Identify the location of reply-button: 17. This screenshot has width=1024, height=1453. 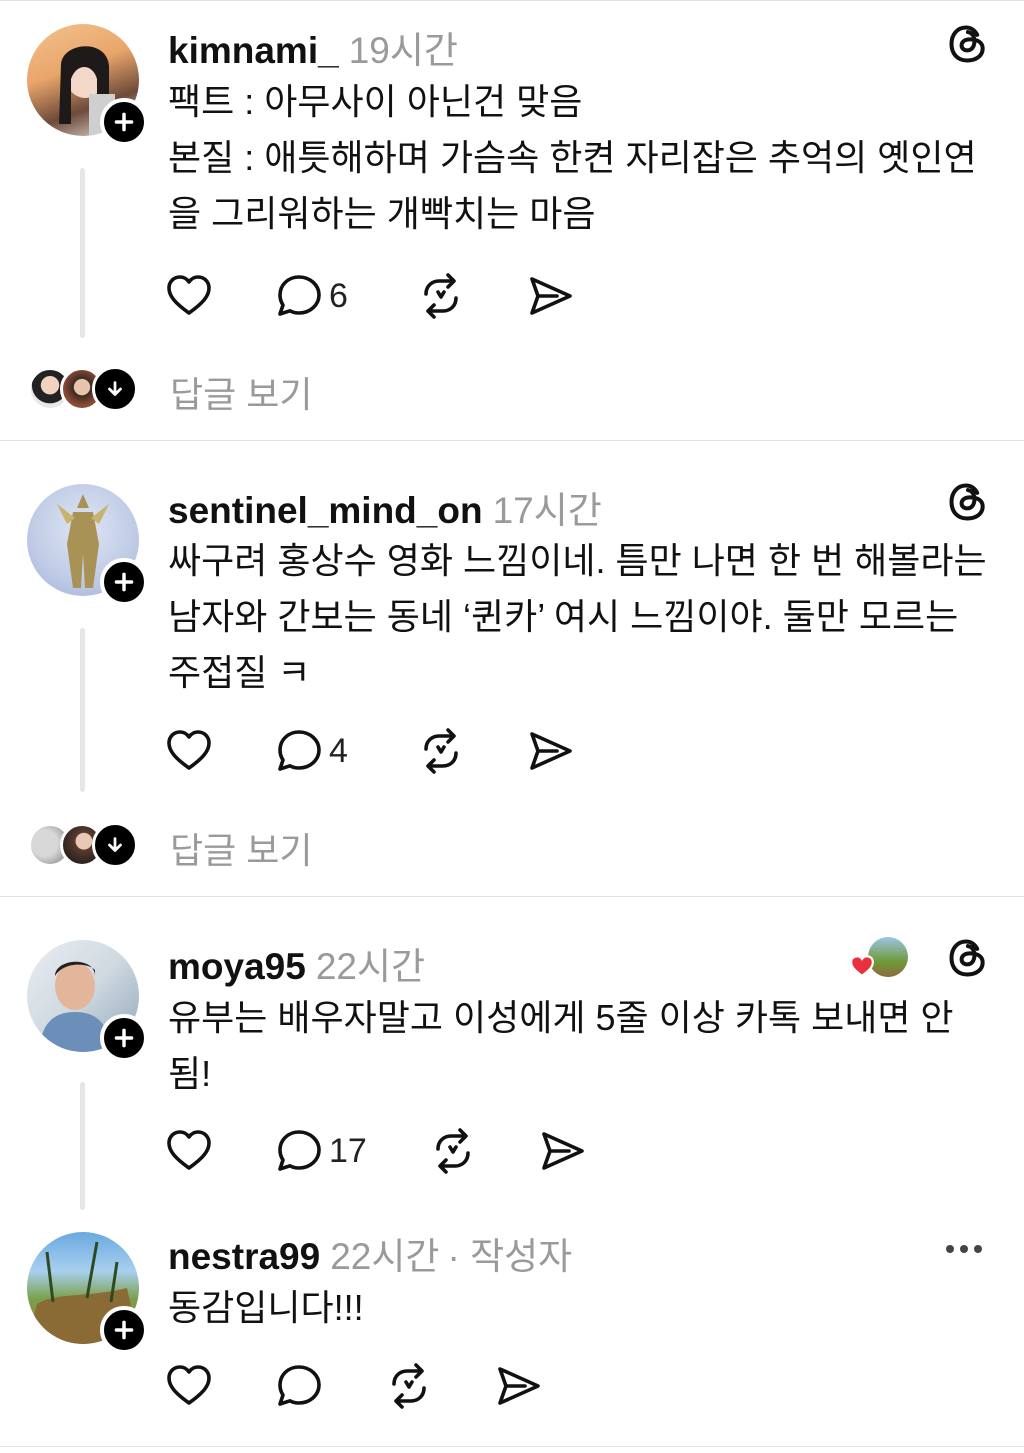
(321, 1151).